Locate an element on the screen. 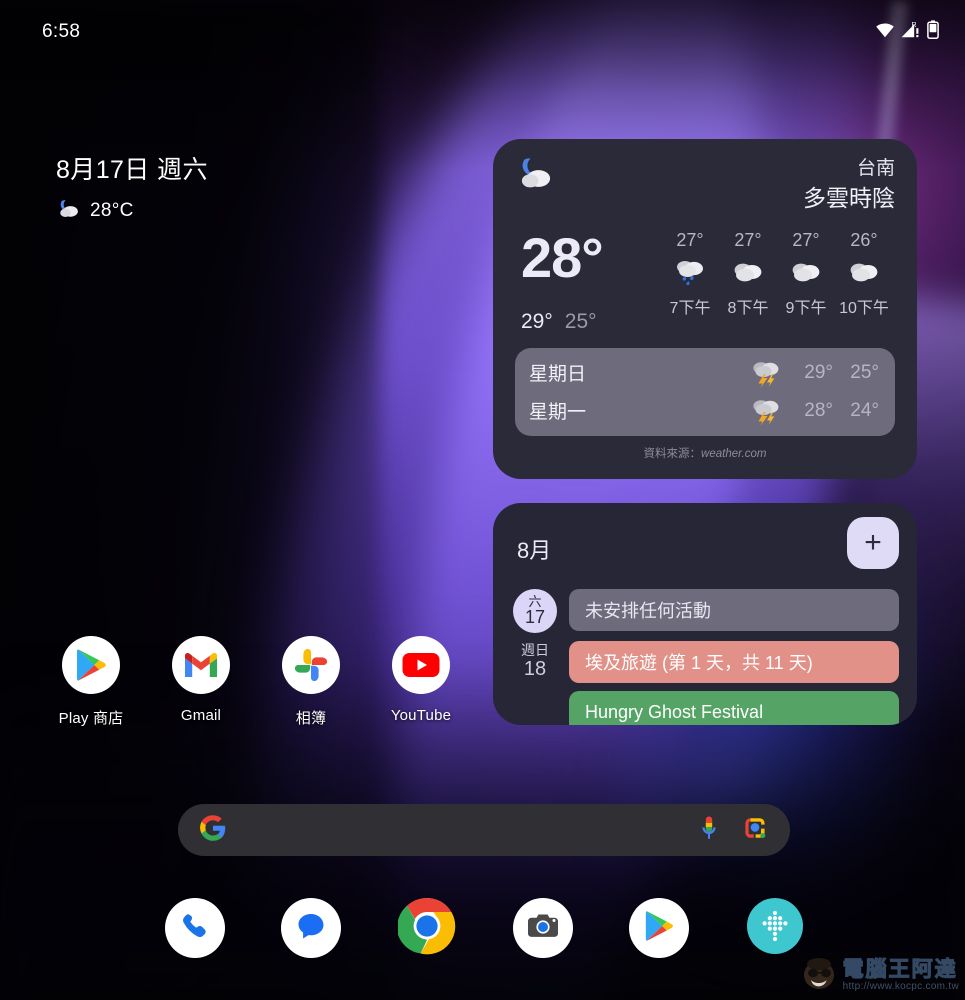  dock-app-messages is located at coordinates (311, 928).